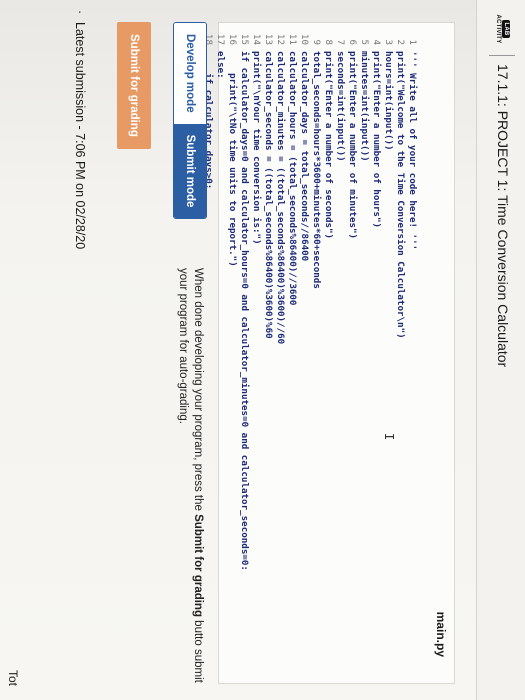 The width and height of the screenshot is (525, 700). Describe the element at coordinates (364, 106) in the screenshot. I see `code-text: minutes=int(input())` at that location.